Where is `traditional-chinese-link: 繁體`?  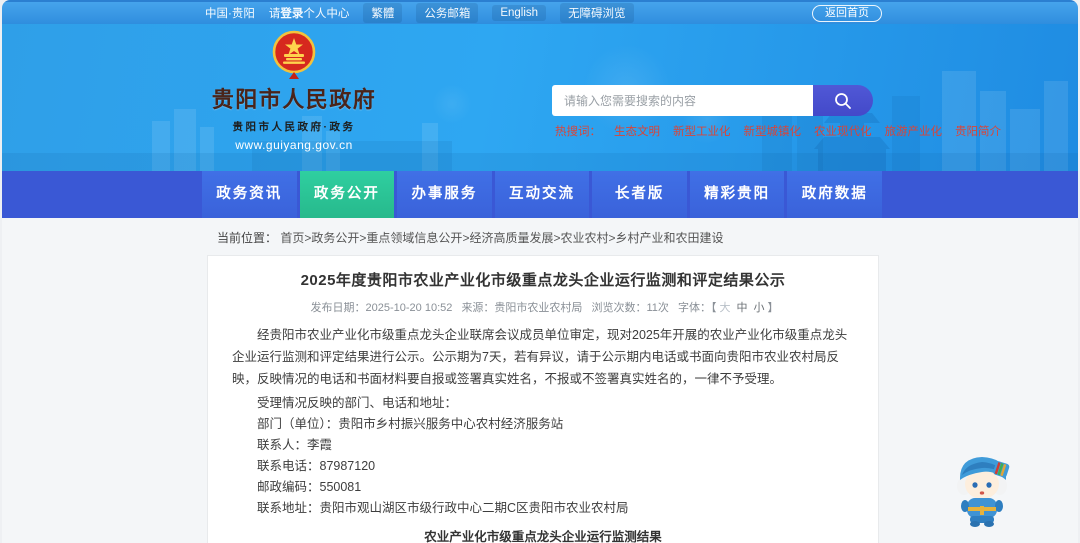 traditional-chinese-link: 繁體 is located at coordinates (383, 13).